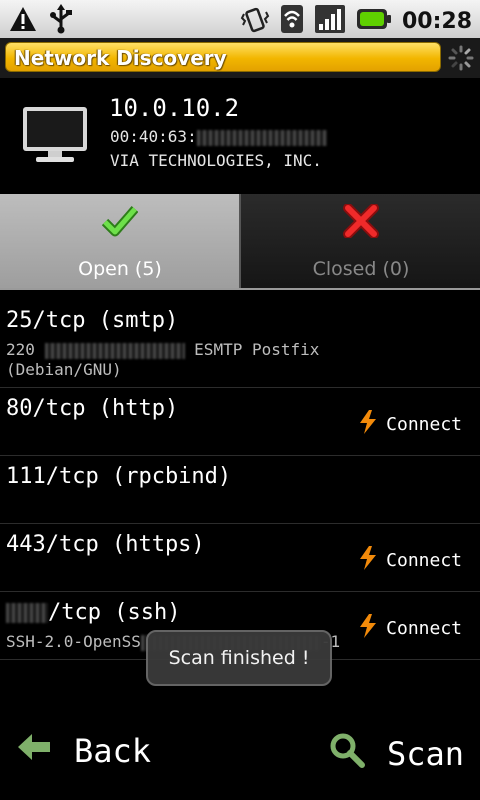  What do you see at coordinates (330, 21) in the screenshot?
I see `signal-icon` at bounding box center [330, 21].